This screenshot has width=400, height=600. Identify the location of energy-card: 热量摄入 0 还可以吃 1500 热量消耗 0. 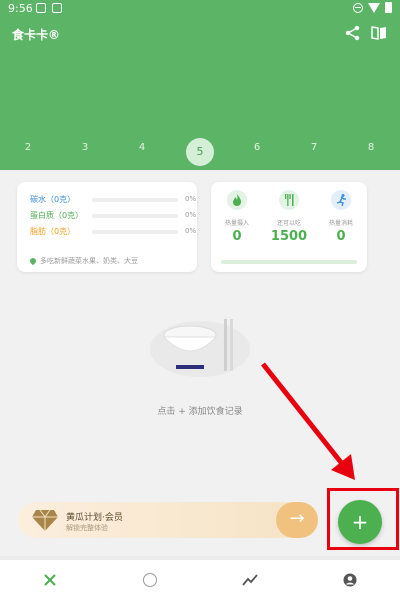
(289, 227).